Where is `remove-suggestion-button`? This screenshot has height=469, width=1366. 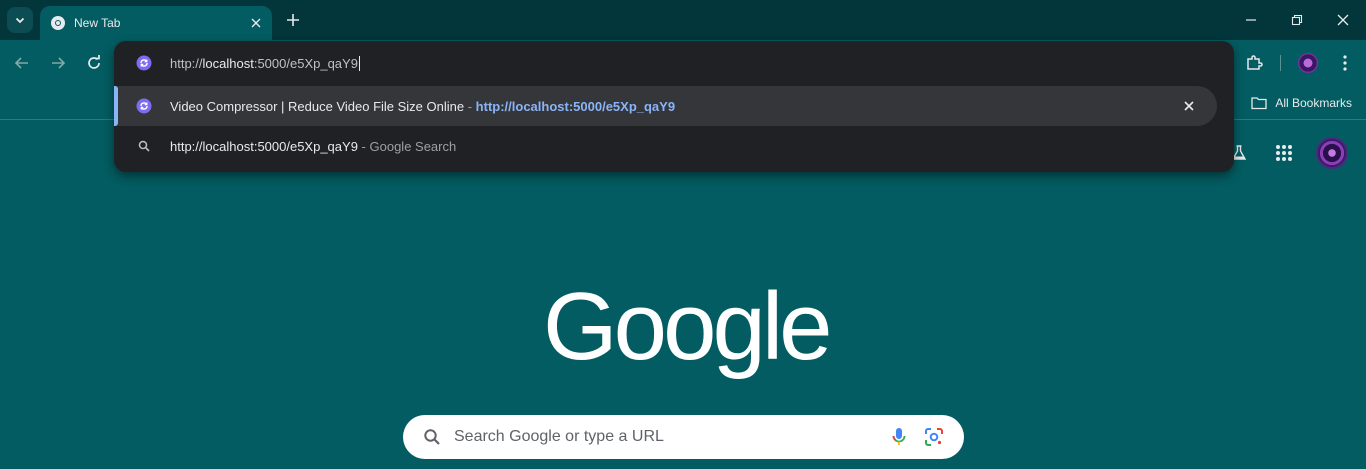
remove-suggestion-button is located at coordinates (1189, 106).